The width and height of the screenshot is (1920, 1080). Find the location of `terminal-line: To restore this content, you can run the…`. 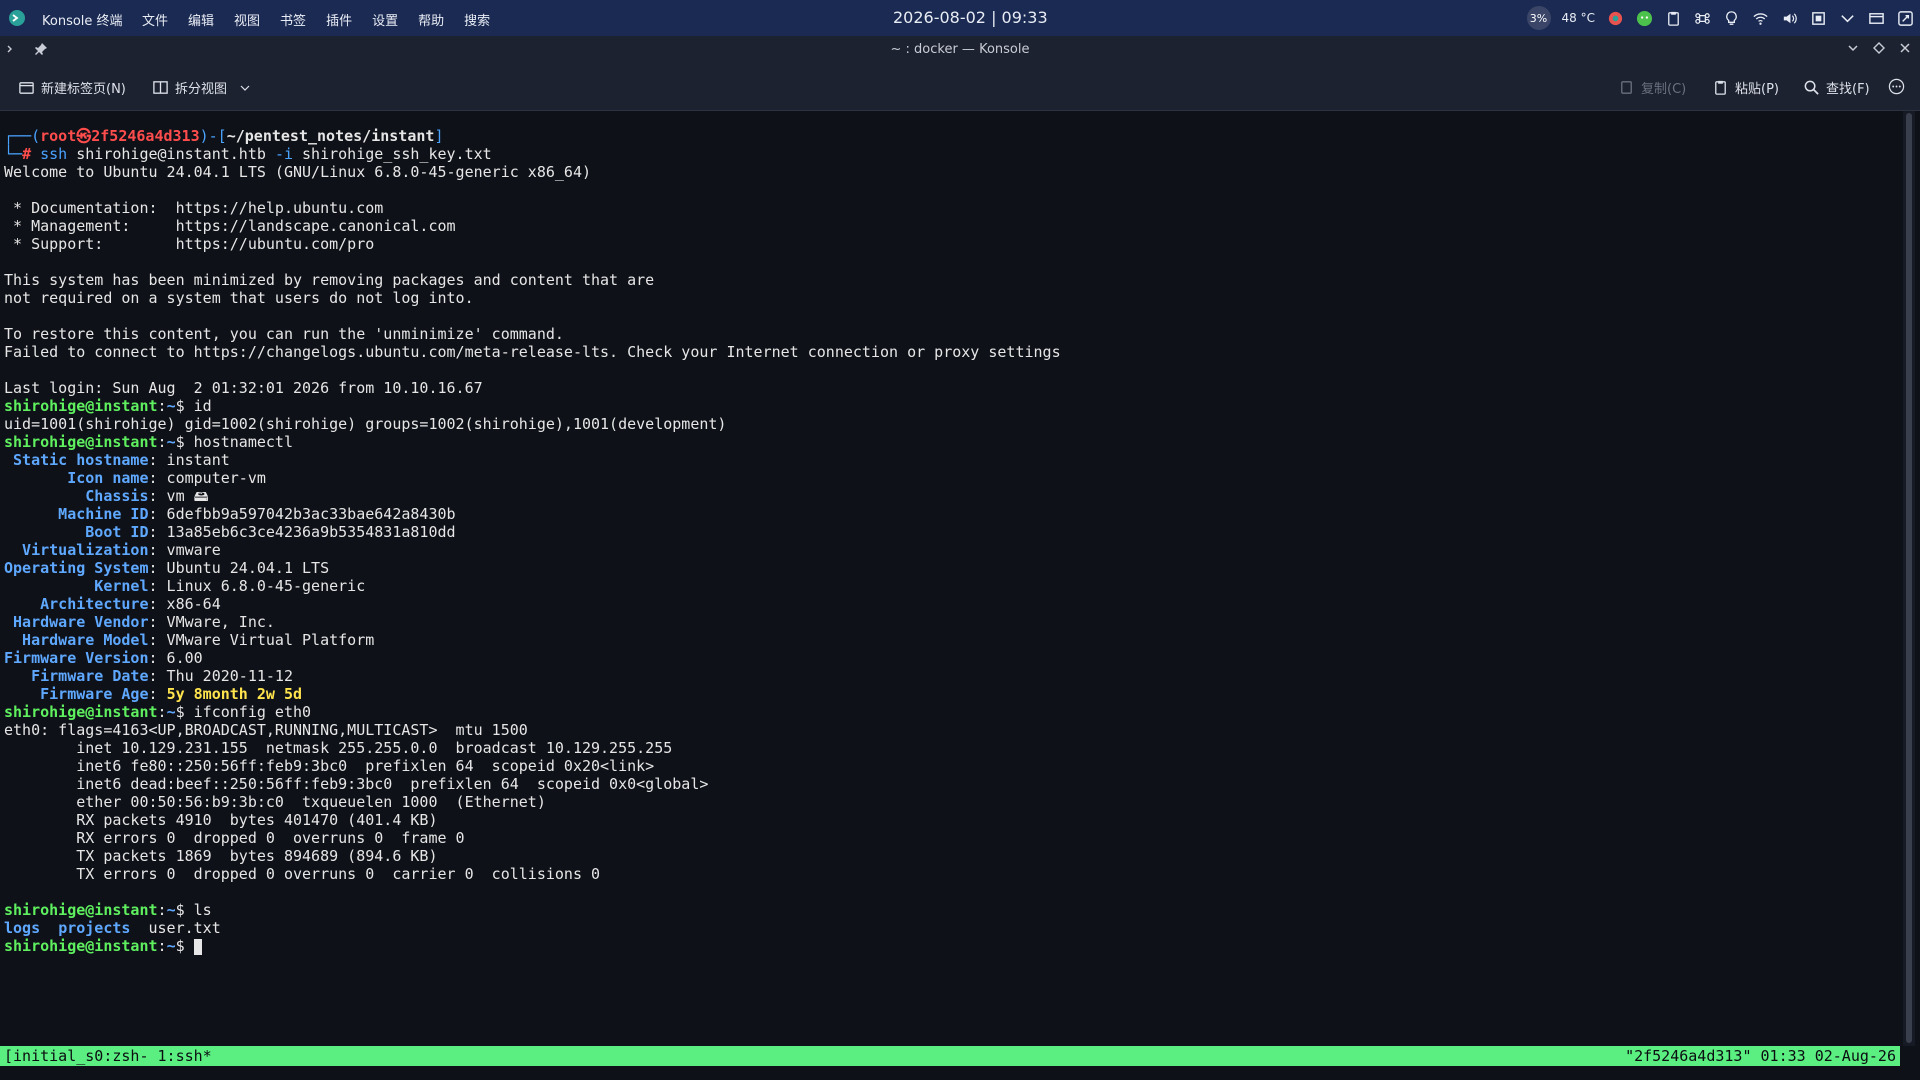

terminal-line: To restore this content, you can run the… is located at coordinates (532, 334).